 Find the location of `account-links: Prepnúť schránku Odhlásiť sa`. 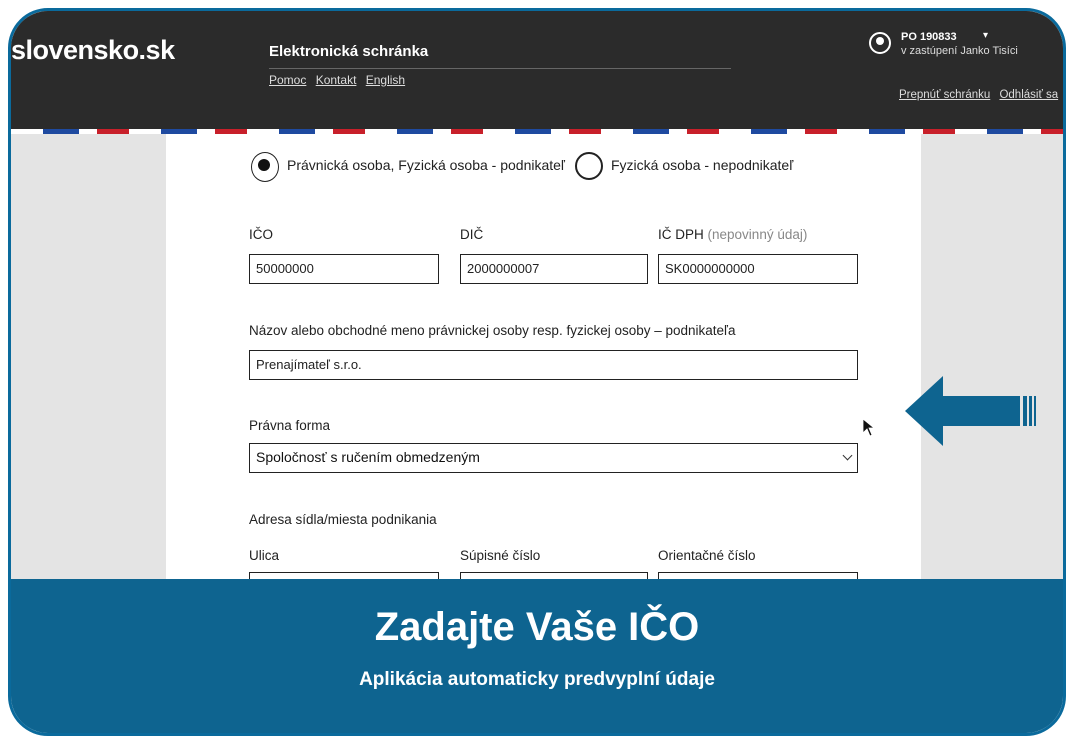

account-links: Prepnúť schránku Odhlásiť sa is located at coordinates (981, 95).